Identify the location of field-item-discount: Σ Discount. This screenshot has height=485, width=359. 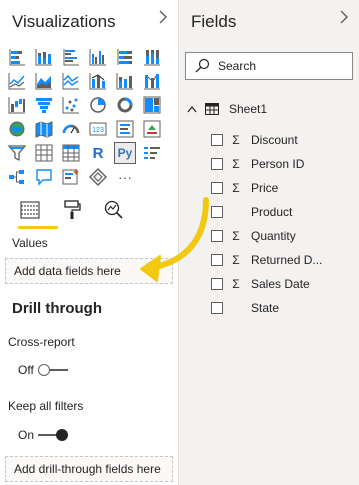
(266, 140).